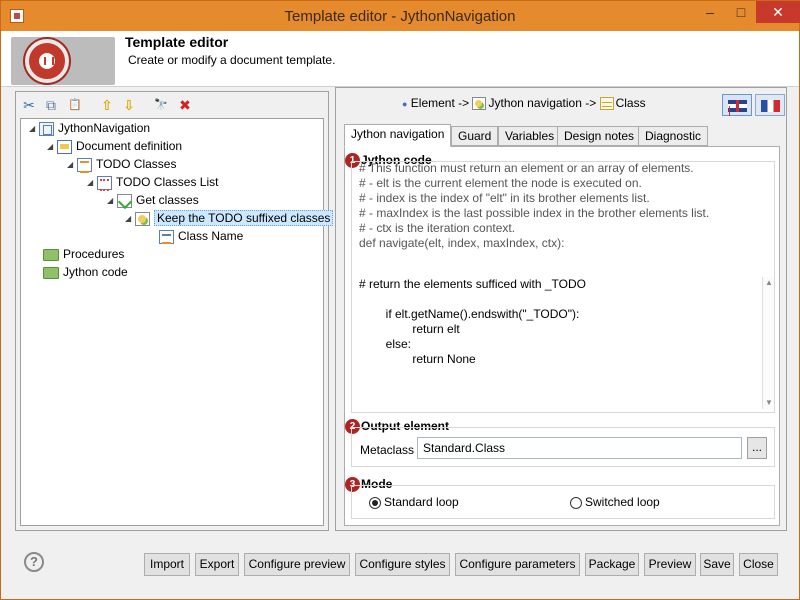  I want to click on move-down-icon: ⇩, so click(129, 105).